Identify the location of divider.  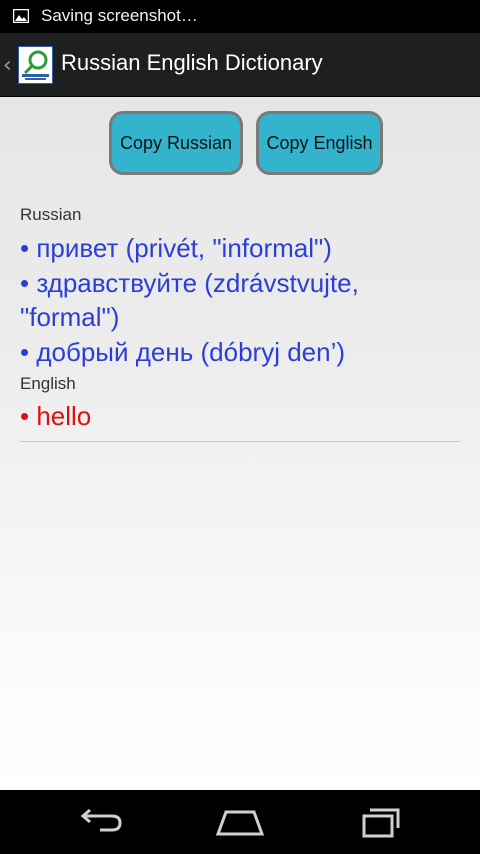
(240, 441).